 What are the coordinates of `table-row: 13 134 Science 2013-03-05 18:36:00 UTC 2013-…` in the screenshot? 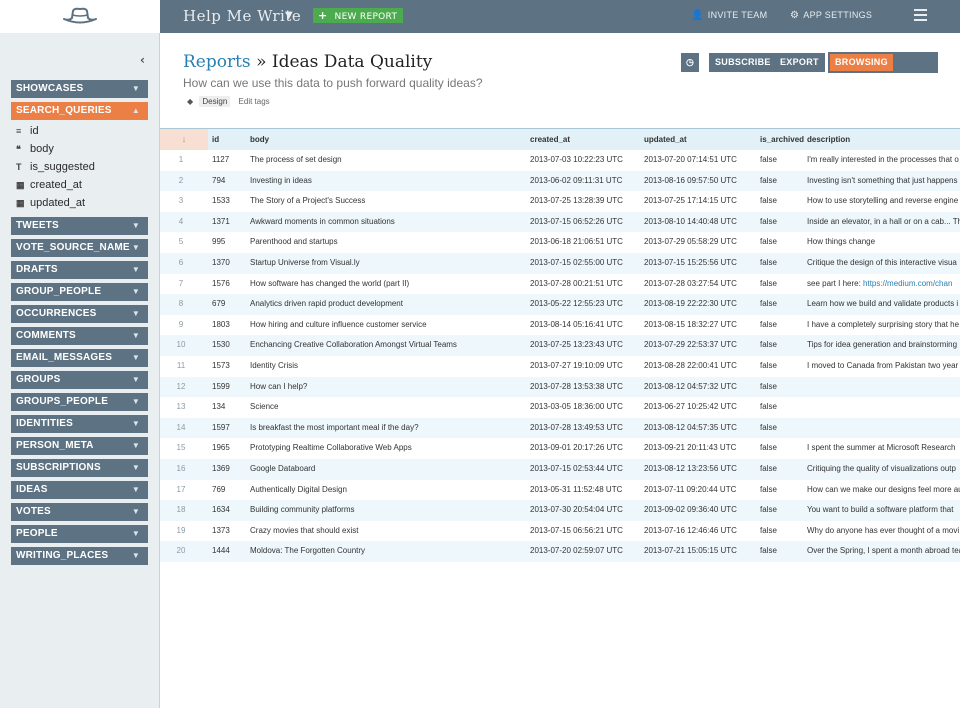 It's located at (560, 407).